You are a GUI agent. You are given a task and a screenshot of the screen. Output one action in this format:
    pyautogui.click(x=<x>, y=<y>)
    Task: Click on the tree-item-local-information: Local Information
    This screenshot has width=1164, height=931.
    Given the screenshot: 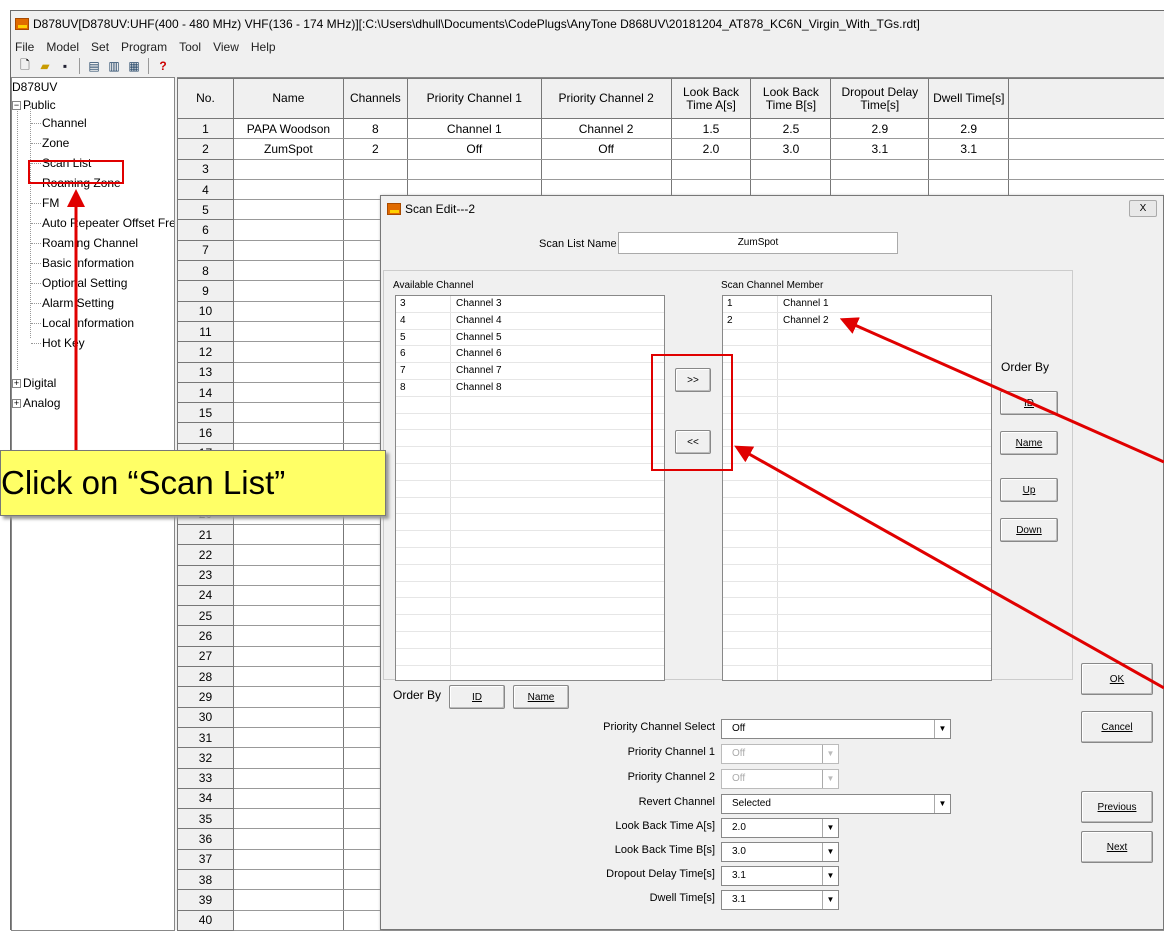 What is the action you would take?
    pyautogui.click(x=88, y=323)
    